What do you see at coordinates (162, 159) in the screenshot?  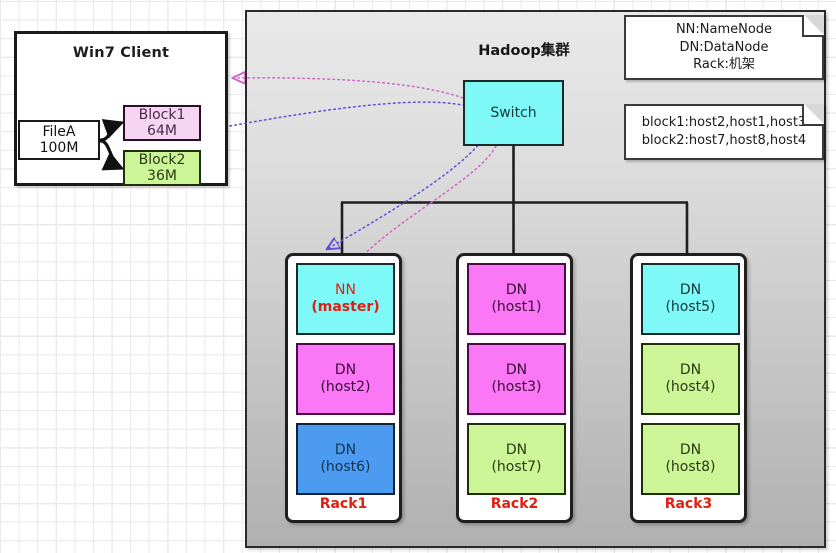 I see `block-name-label: Block2` at bounding box center [162, 159].